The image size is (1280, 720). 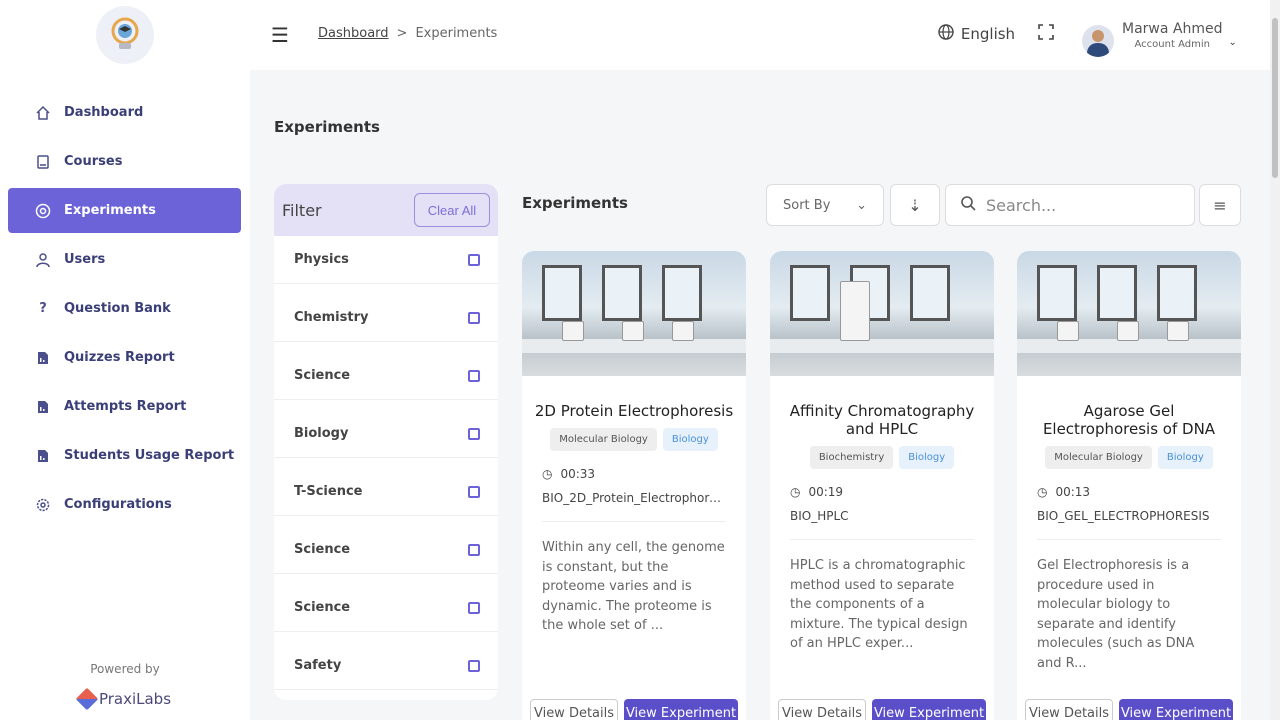 I want to click on user-role: Account Admin, so click(x=1172, y=44).